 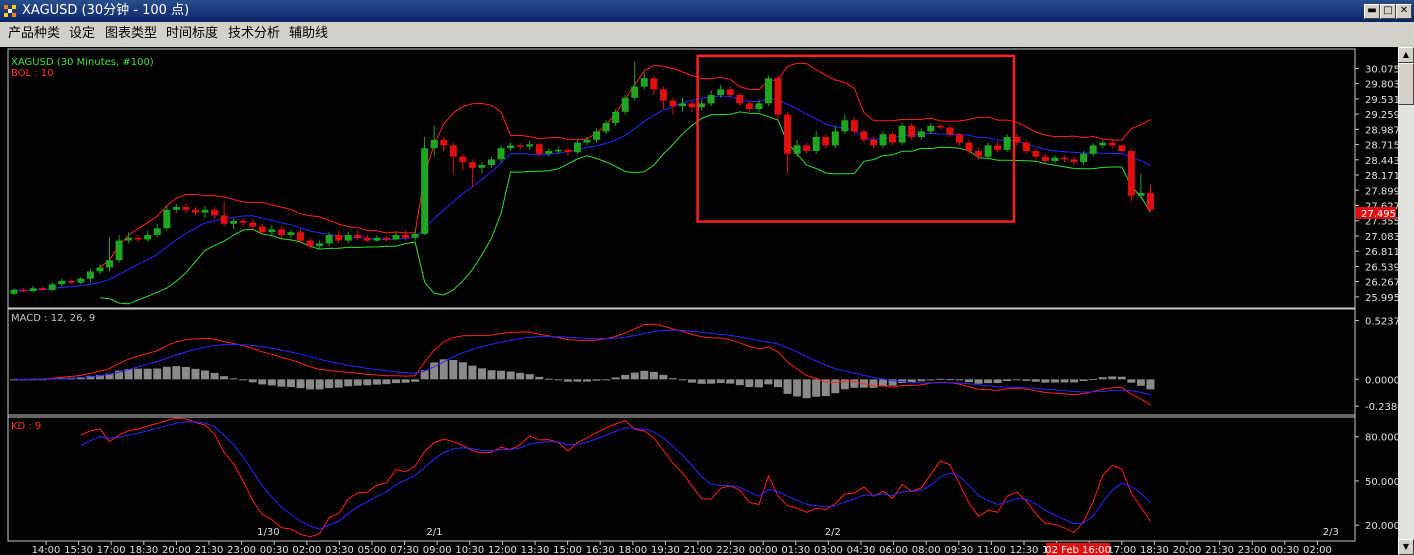 I want to click on scroll-down-arrow-icon: ▼, so click(x=1406, y=547).